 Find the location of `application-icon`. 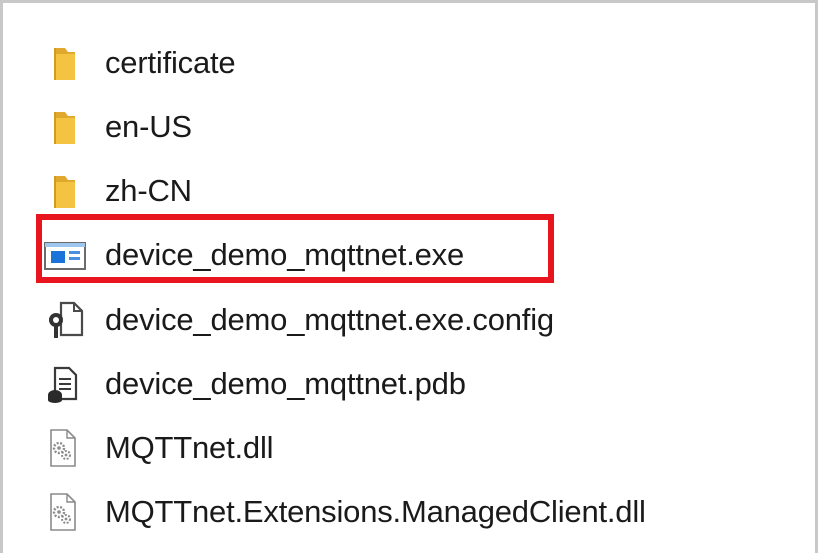

application-icon is located at coordinates (66, 255).